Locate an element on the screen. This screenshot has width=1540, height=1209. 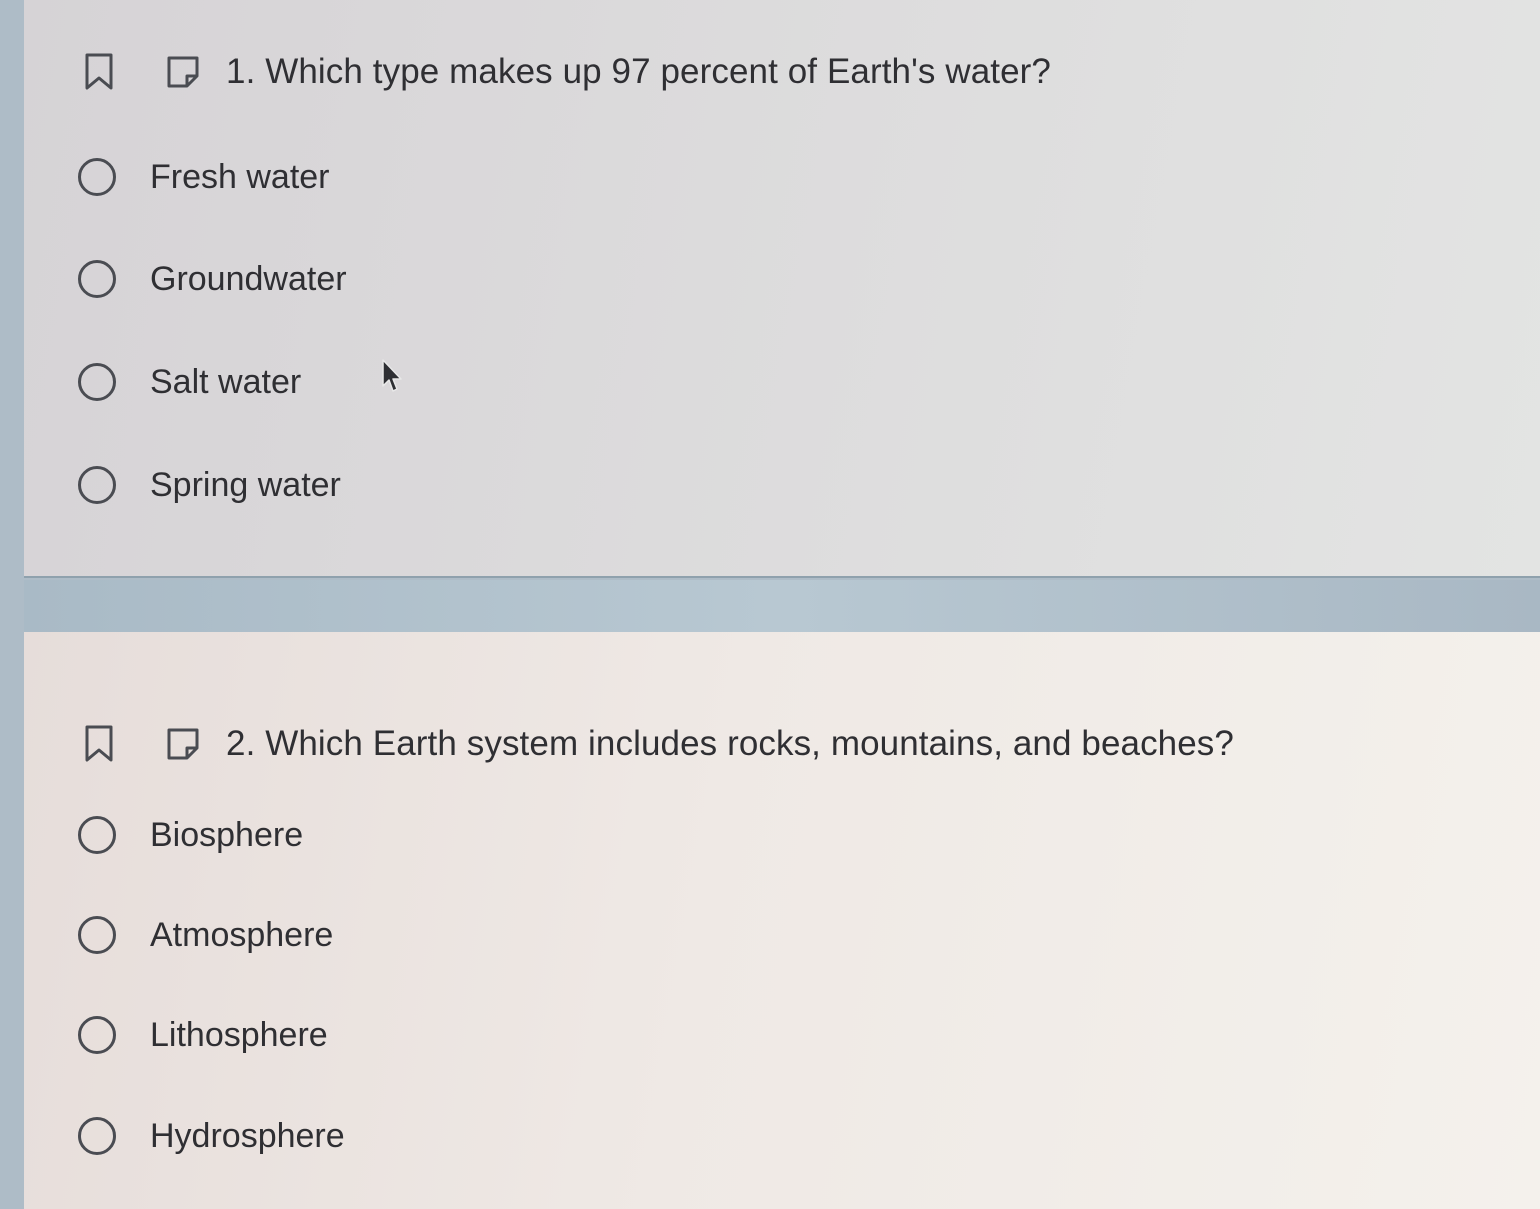
option-atmosphere: Atmosphere is located at coordinates (205, 935).